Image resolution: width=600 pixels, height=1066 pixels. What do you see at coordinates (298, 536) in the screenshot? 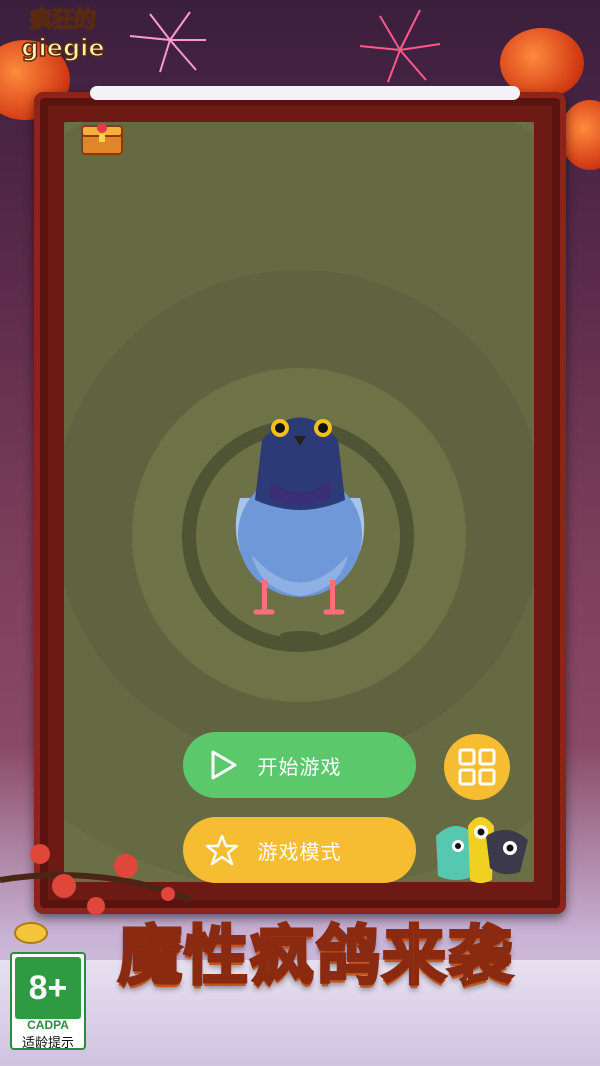
I see `field-ring-inner` at bounding box center [298, 536].